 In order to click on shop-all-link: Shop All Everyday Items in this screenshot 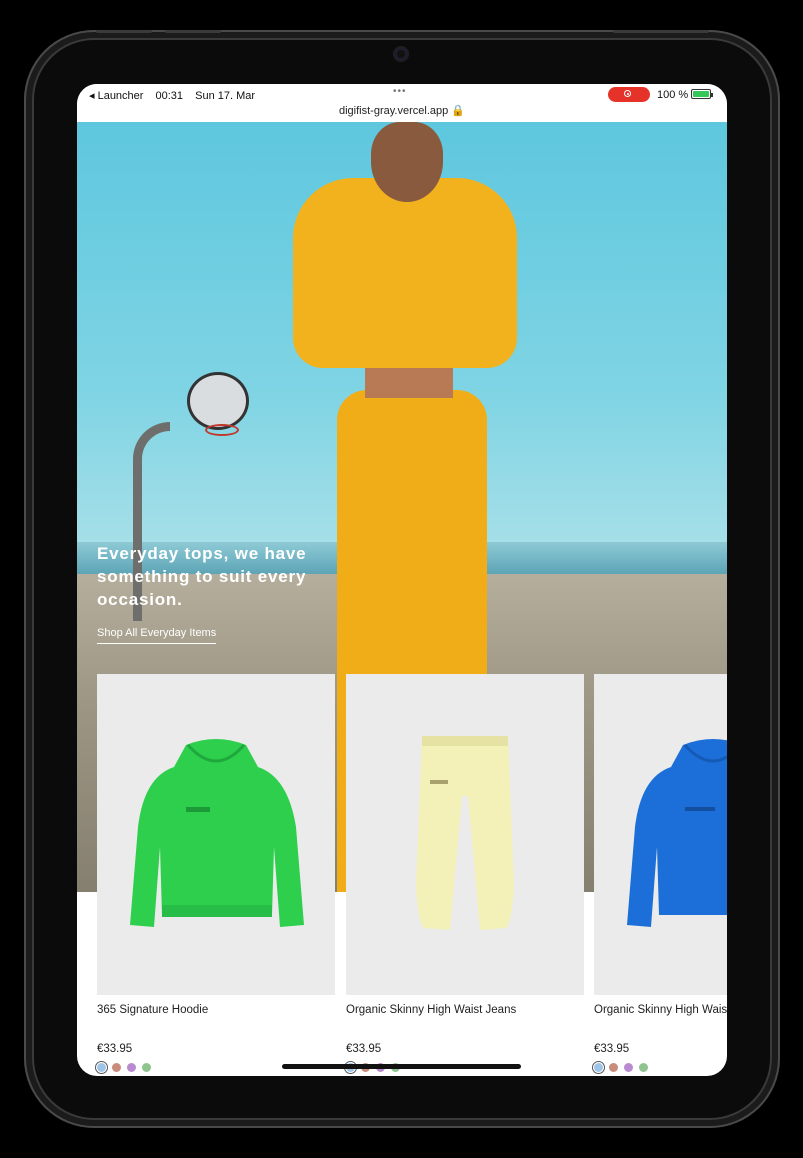, I will do `click(157, 635)`.